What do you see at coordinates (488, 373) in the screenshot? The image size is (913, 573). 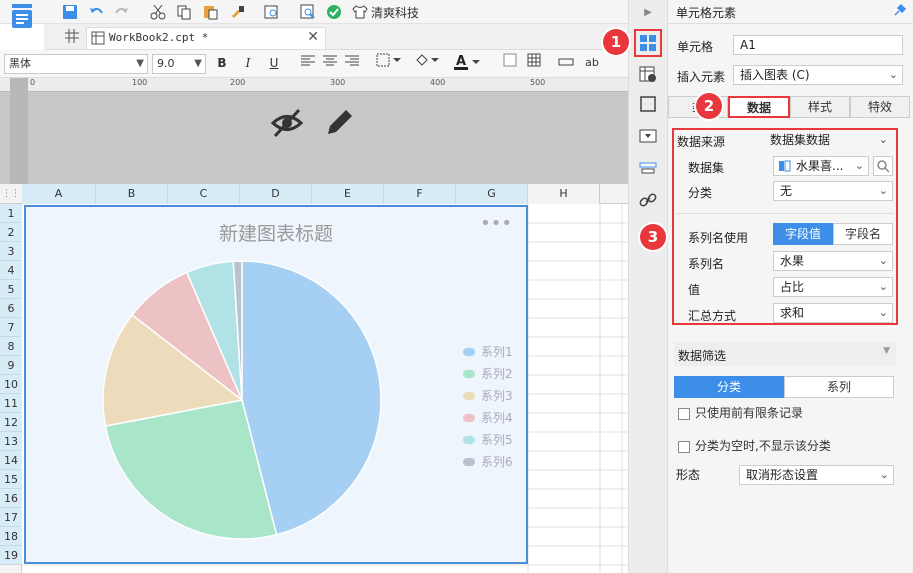 I see `legend-item: 系列2` at bounding box center [488, 373].